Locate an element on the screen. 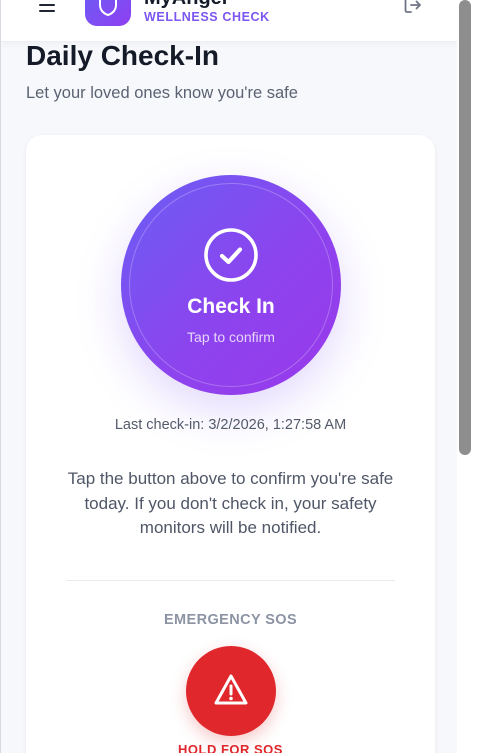  top-header: MyAngel WELLNESS CHECK is located at coordinates (229, 21).